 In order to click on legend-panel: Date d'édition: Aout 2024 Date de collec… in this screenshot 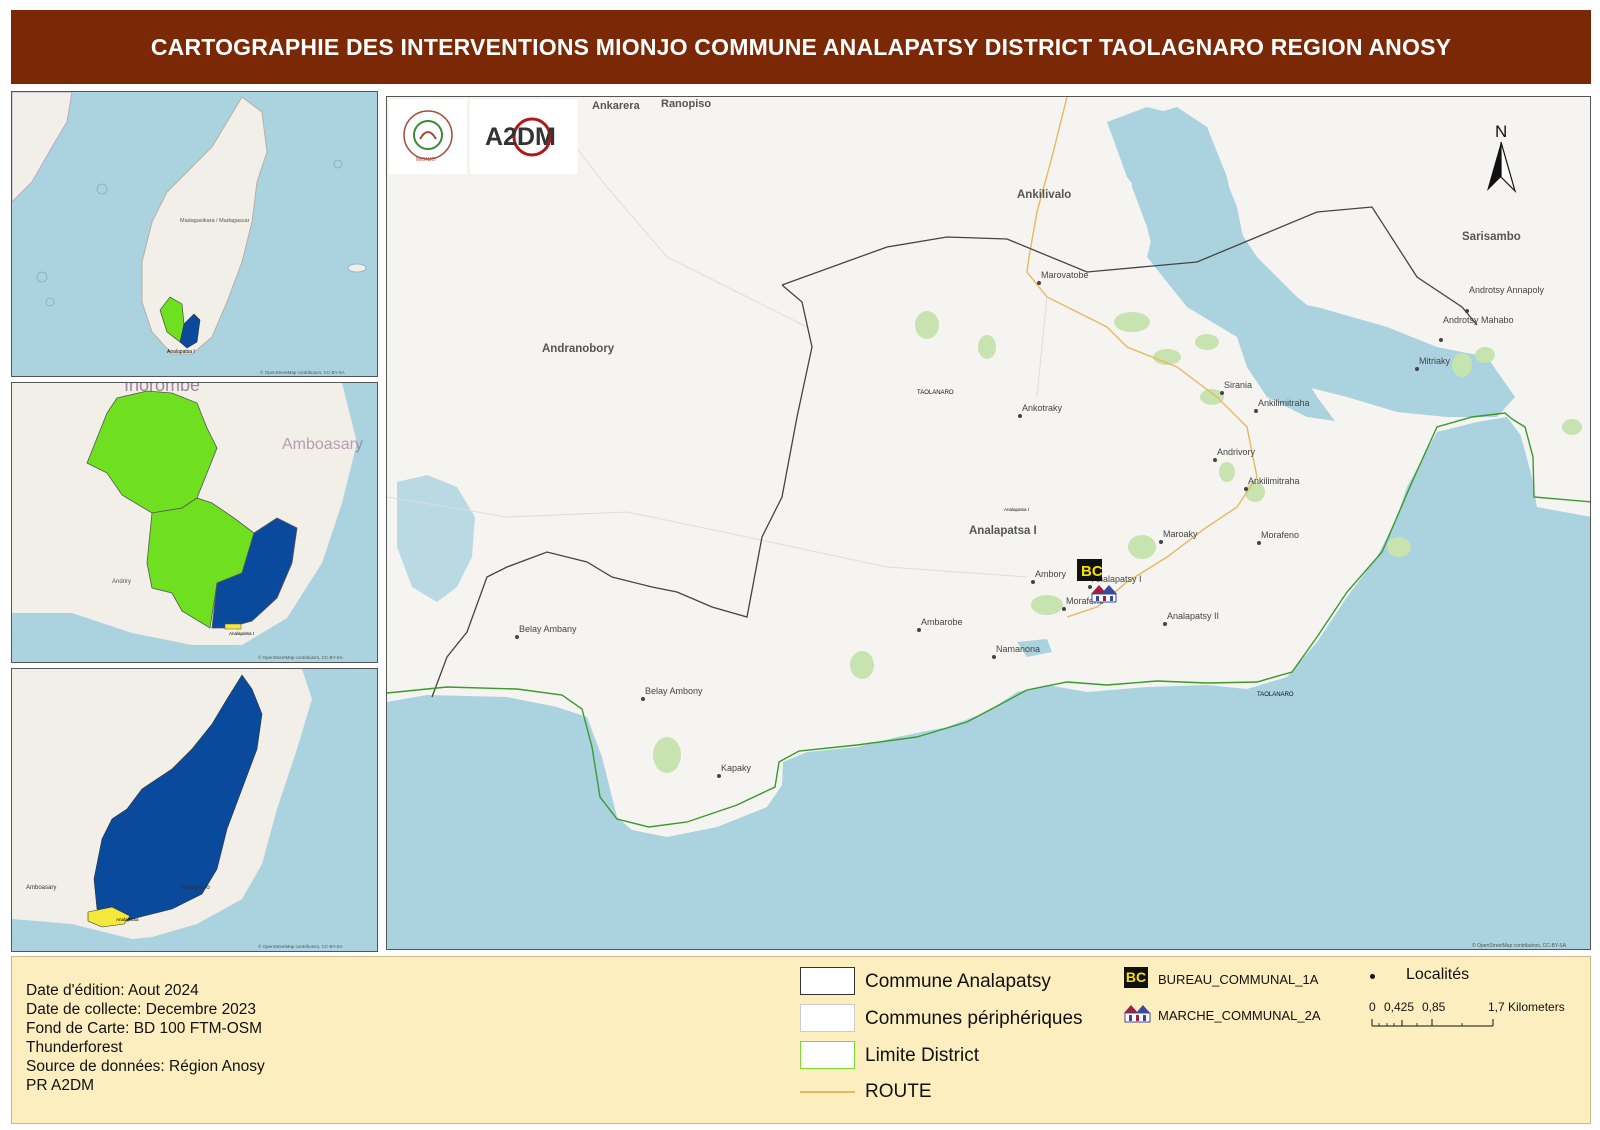, I will do `click(801, 1040)`.